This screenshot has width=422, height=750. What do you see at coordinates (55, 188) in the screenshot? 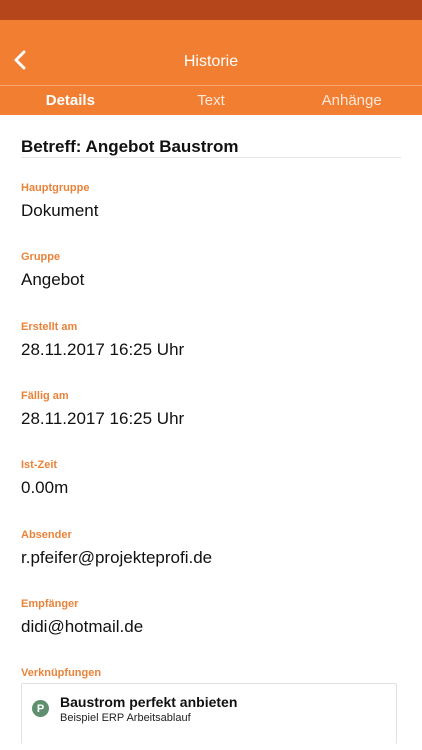
I see `field-label: Hauptgruppe` at bounding box center [55, 188].